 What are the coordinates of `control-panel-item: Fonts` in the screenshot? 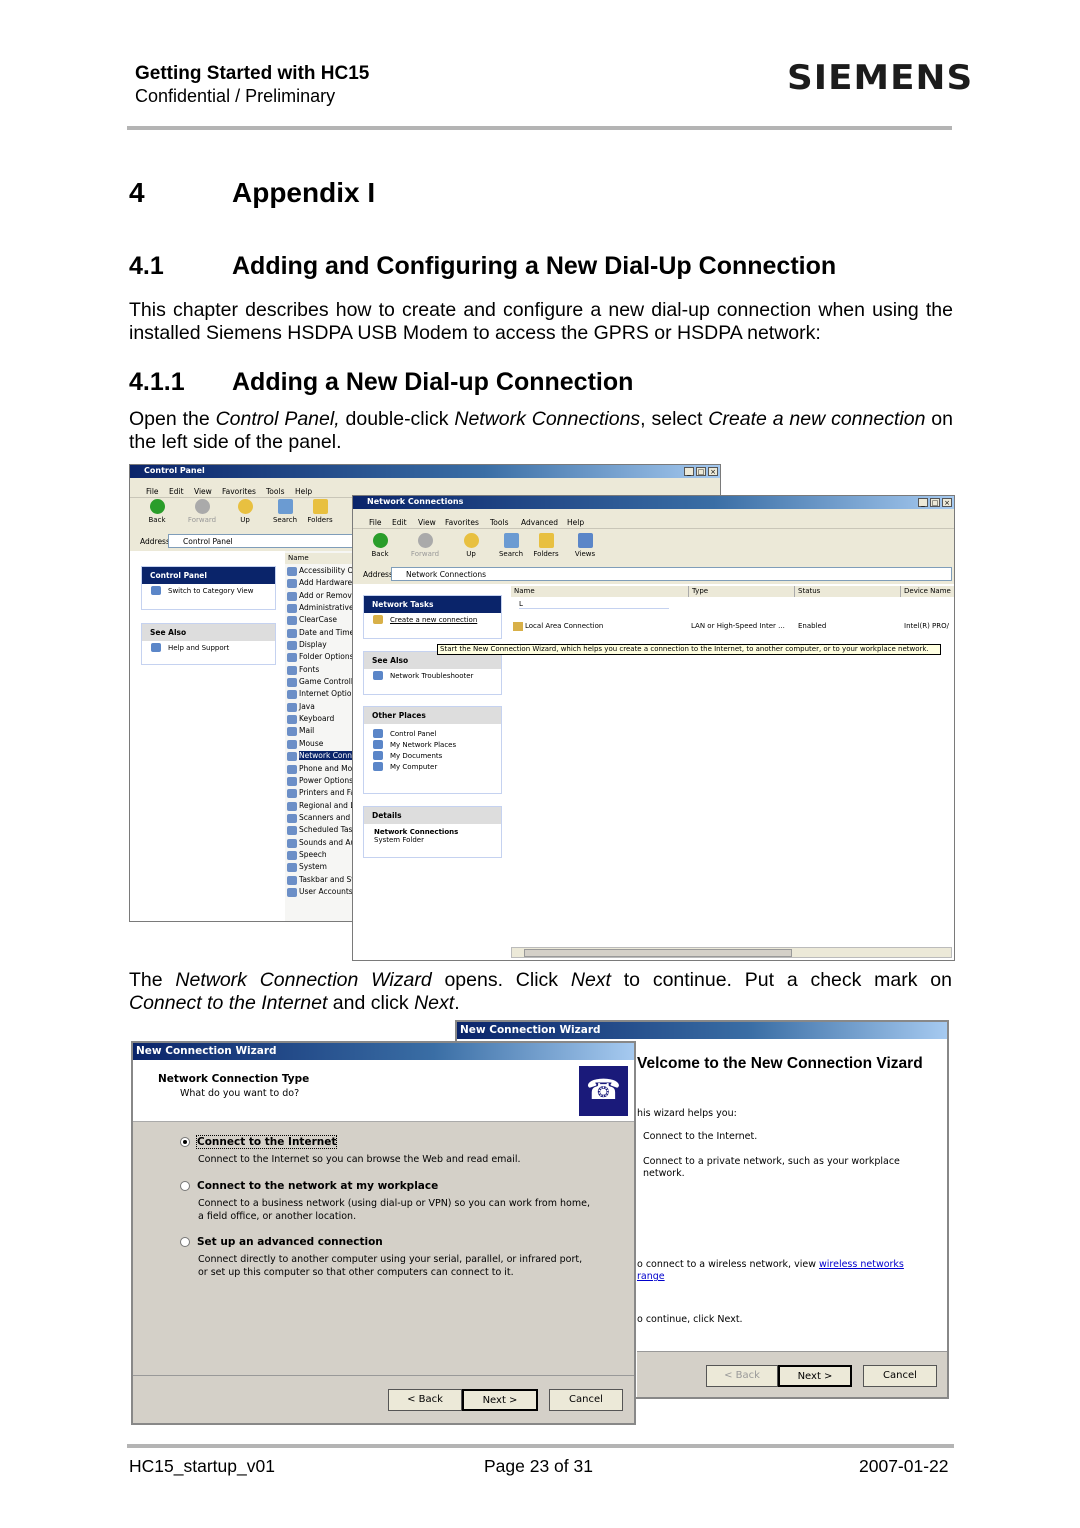 It's located at (320, 671).